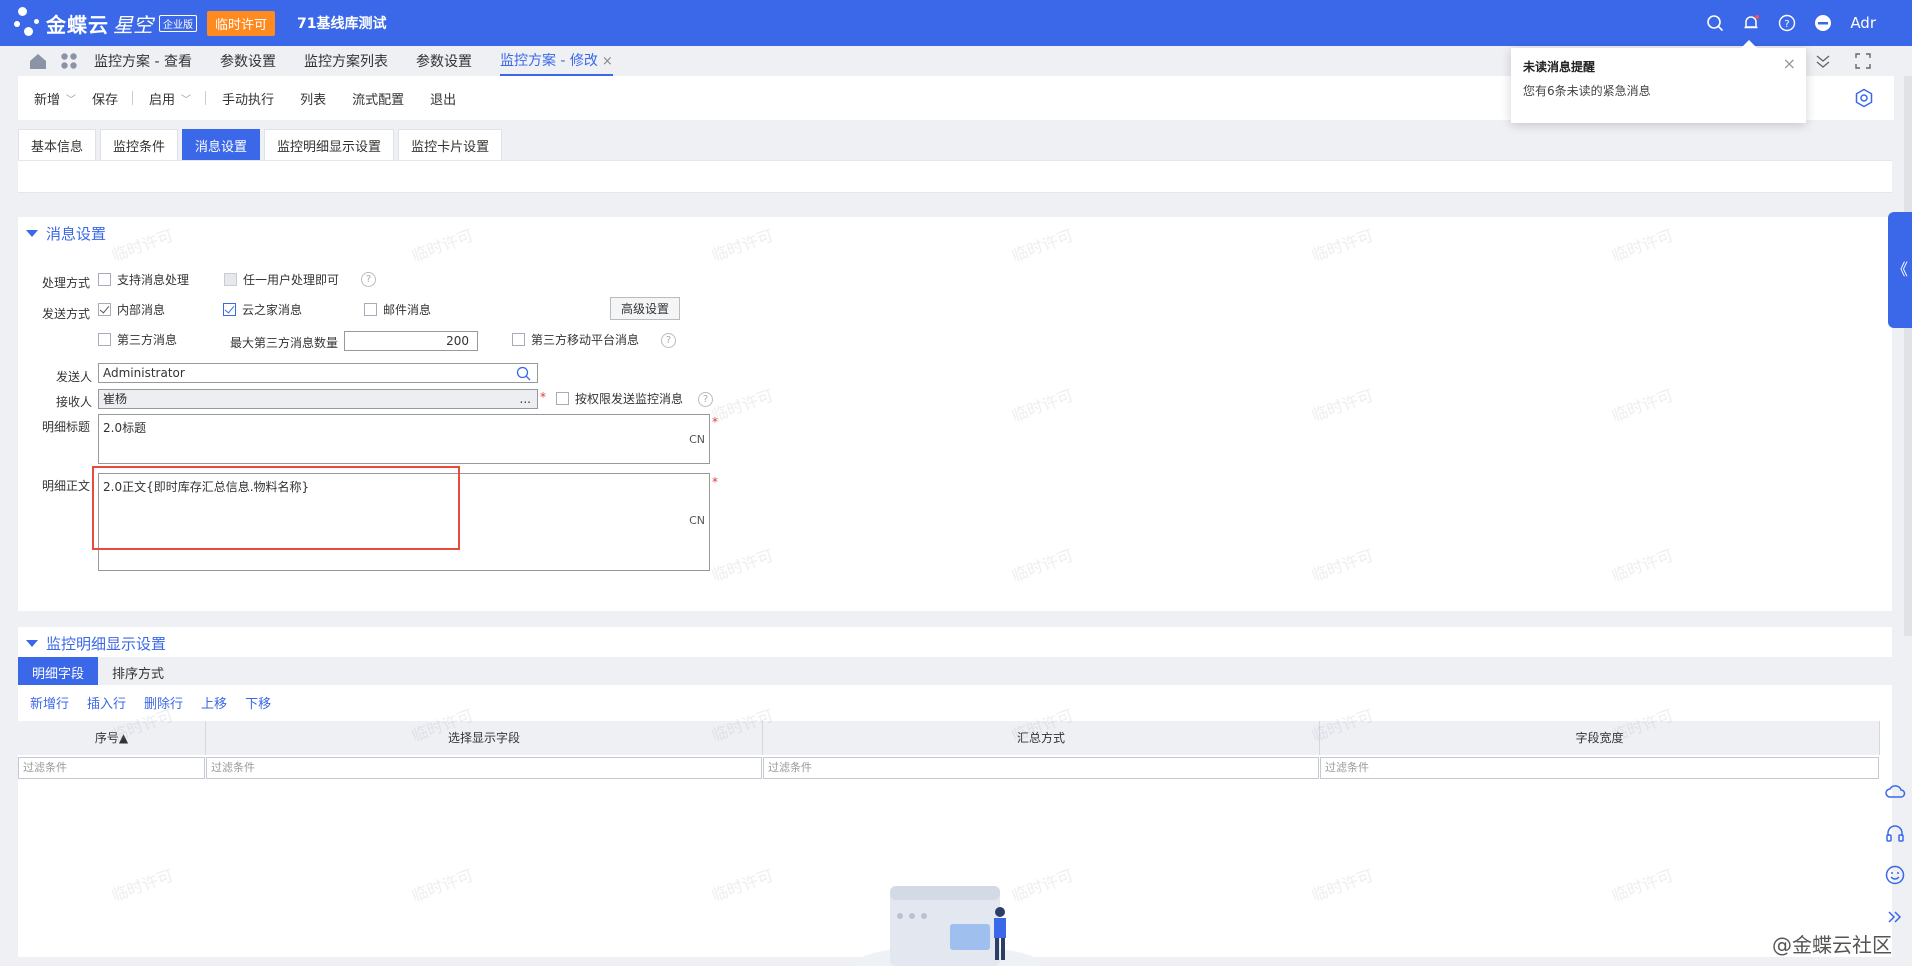 This screenshot has width=1912, height=966. What do you see at coordinates (138, 671) in the screenshot?
I see `tab-sort-order: 排序方式` at bounding box center [138, 671].